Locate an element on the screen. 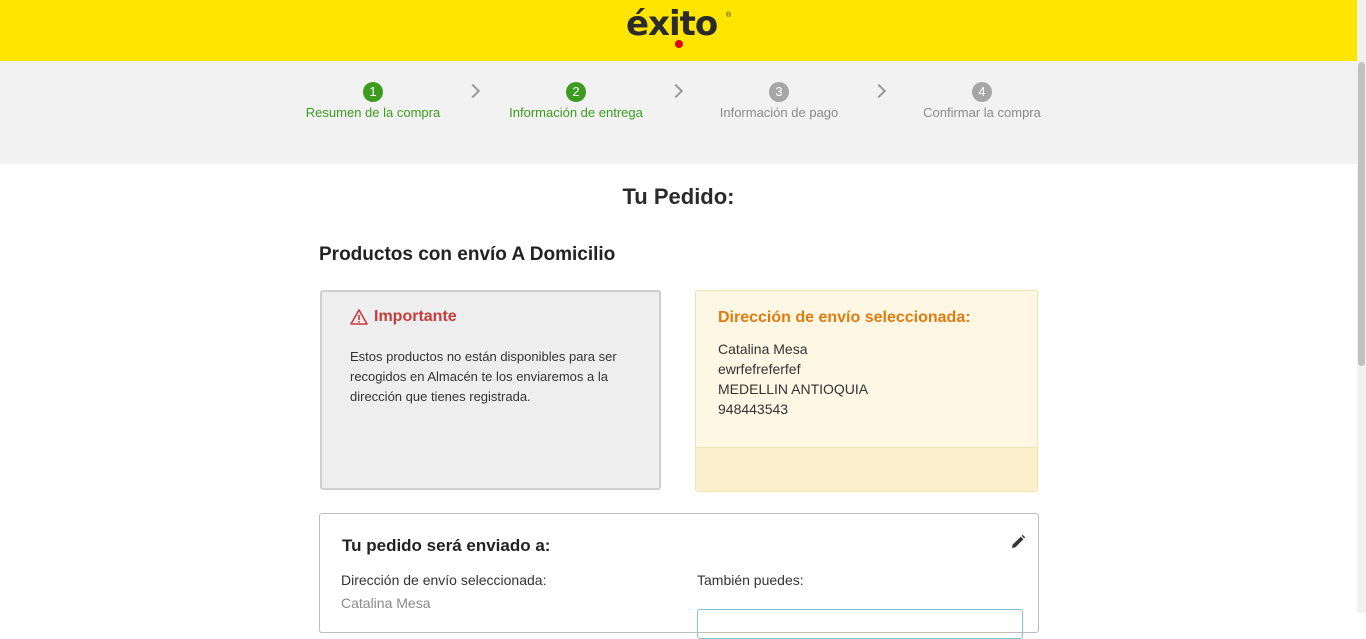  important-heading-text: Importante is located at coordinates (415, 316).